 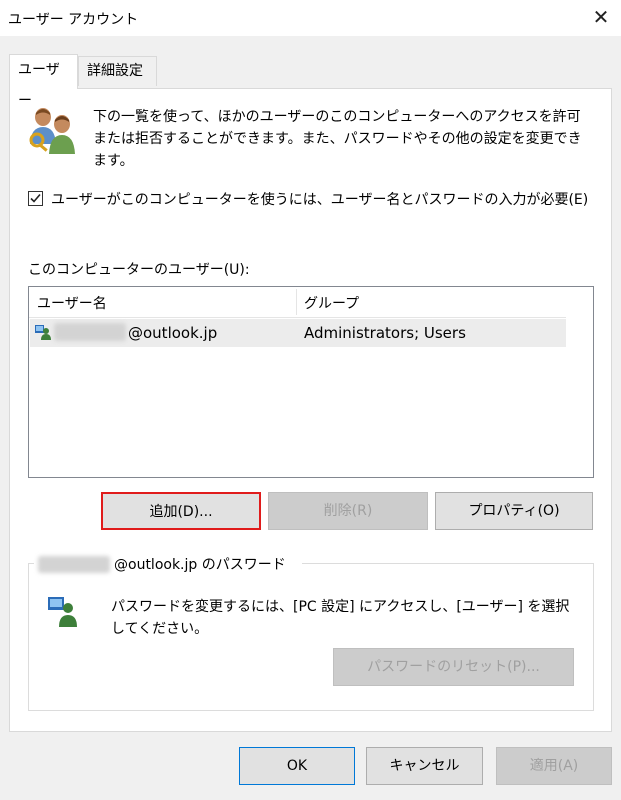 I want to click on column-divider, so click(x=296, y=302).